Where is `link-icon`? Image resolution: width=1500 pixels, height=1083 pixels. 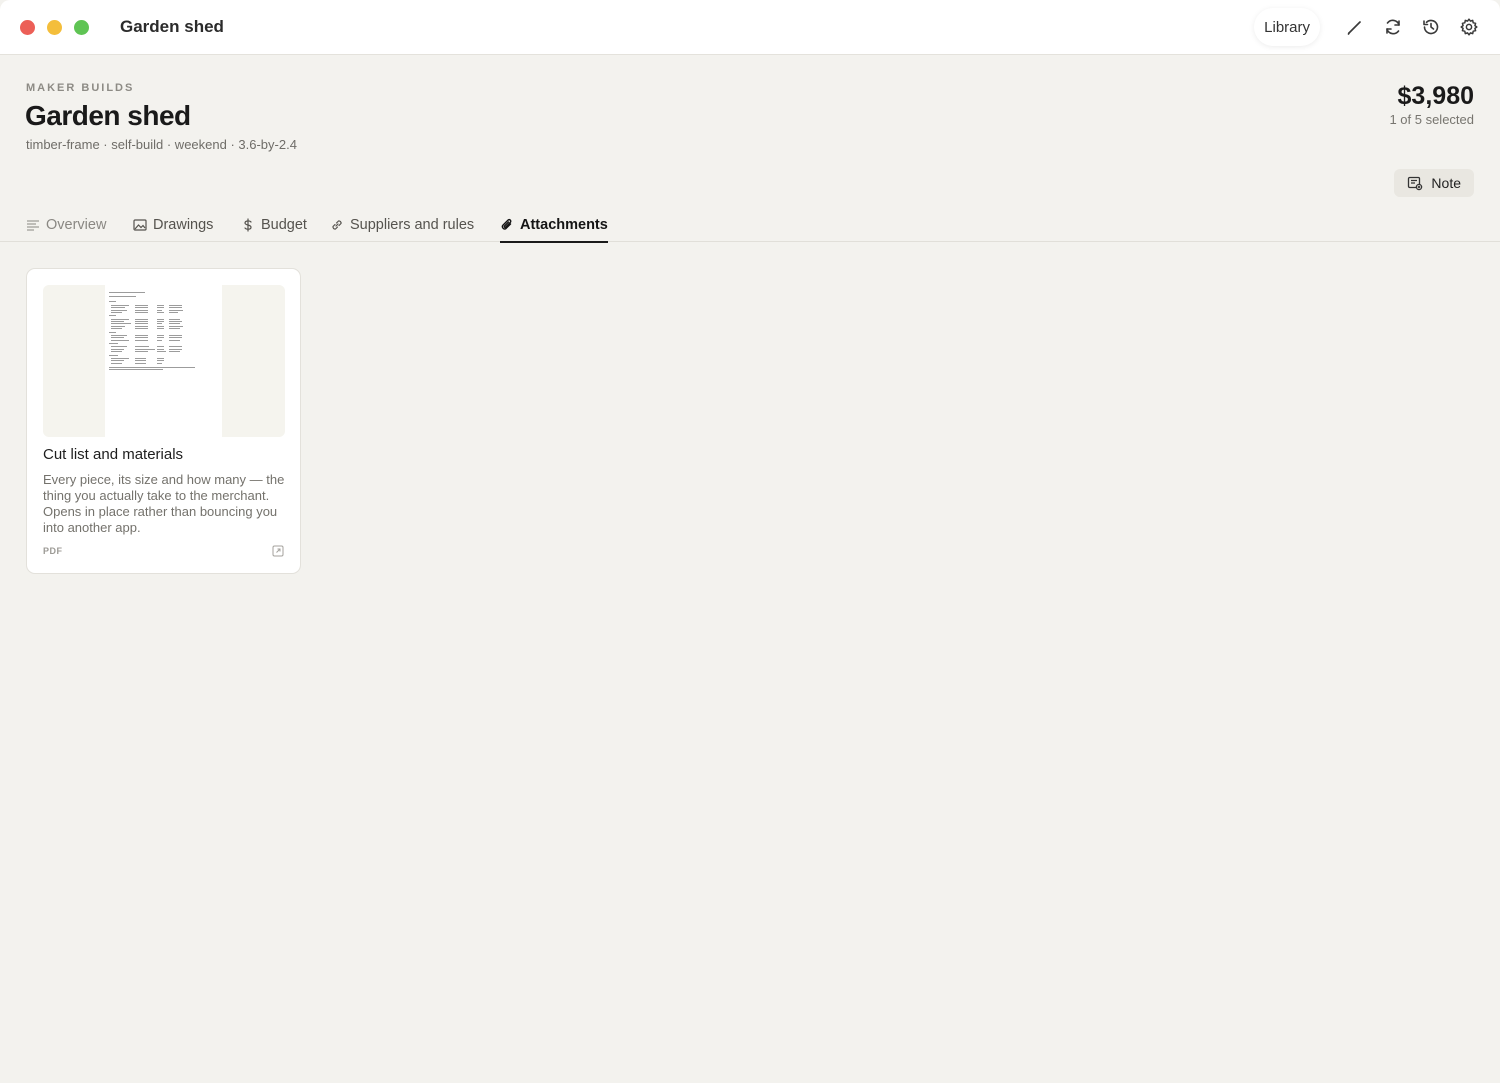 link-icon is located at coordinates (337, 225).